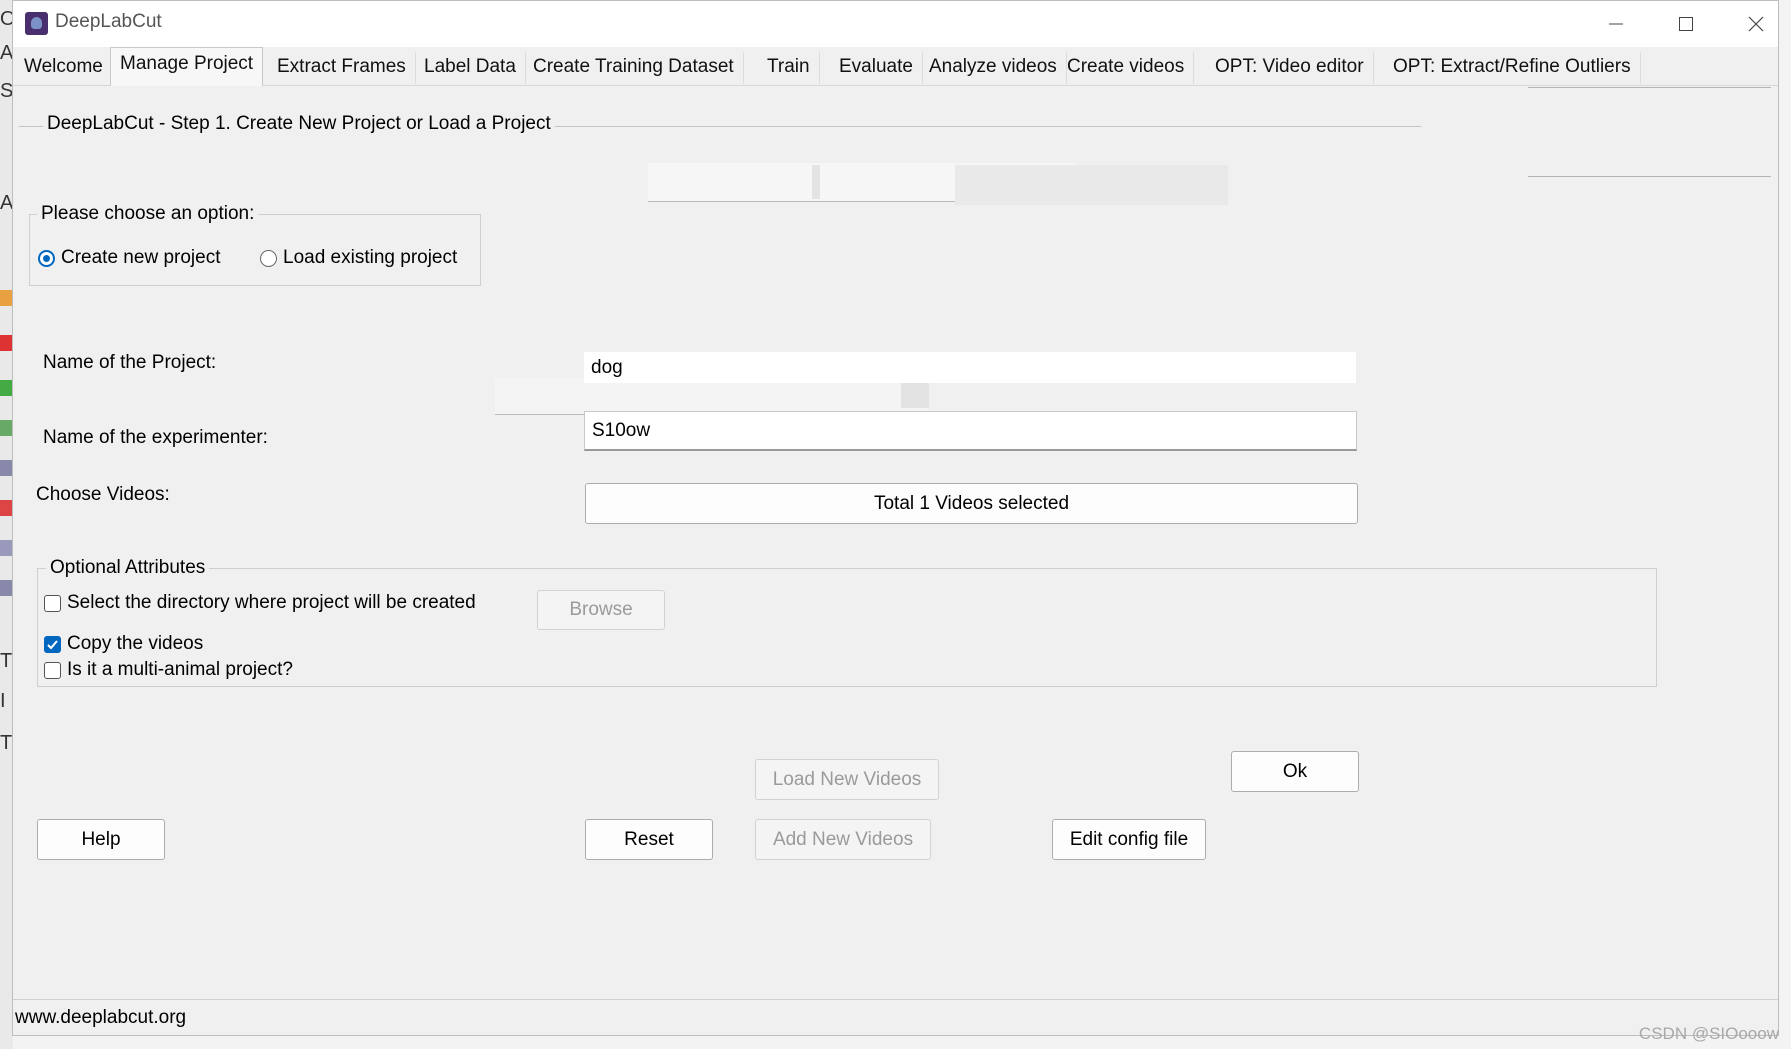 The width and height of the screenshot is (1791, 1049). I want to click on multi-animal-checkbox: Is it a multi-animal project?, so click(168, 670).